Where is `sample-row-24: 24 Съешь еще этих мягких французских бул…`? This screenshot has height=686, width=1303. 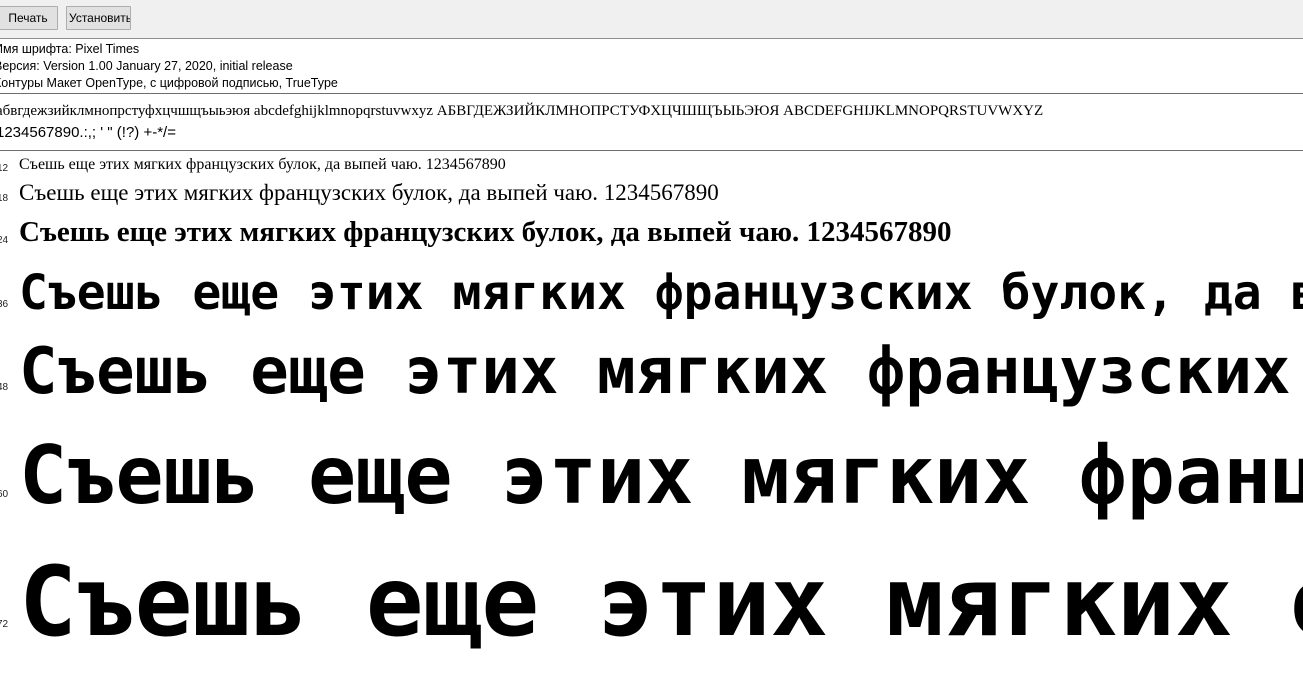
sample-row-24: 24 Съешь еще этих мягких французских бул… is located at coordinates (651, 237).